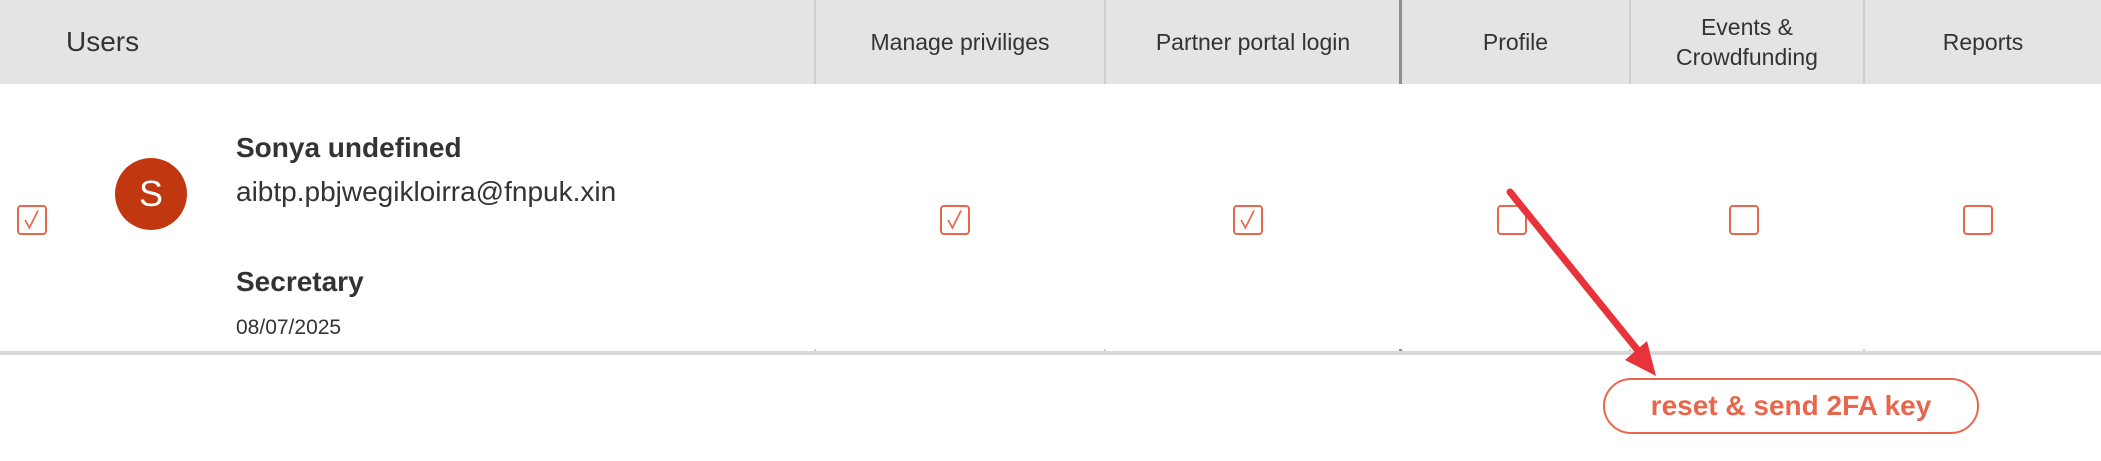  What do you see at coordinates (1747, 27) in the screenshot?
I see `header-events-line1: Events &` at bounding box center [1747, 27].